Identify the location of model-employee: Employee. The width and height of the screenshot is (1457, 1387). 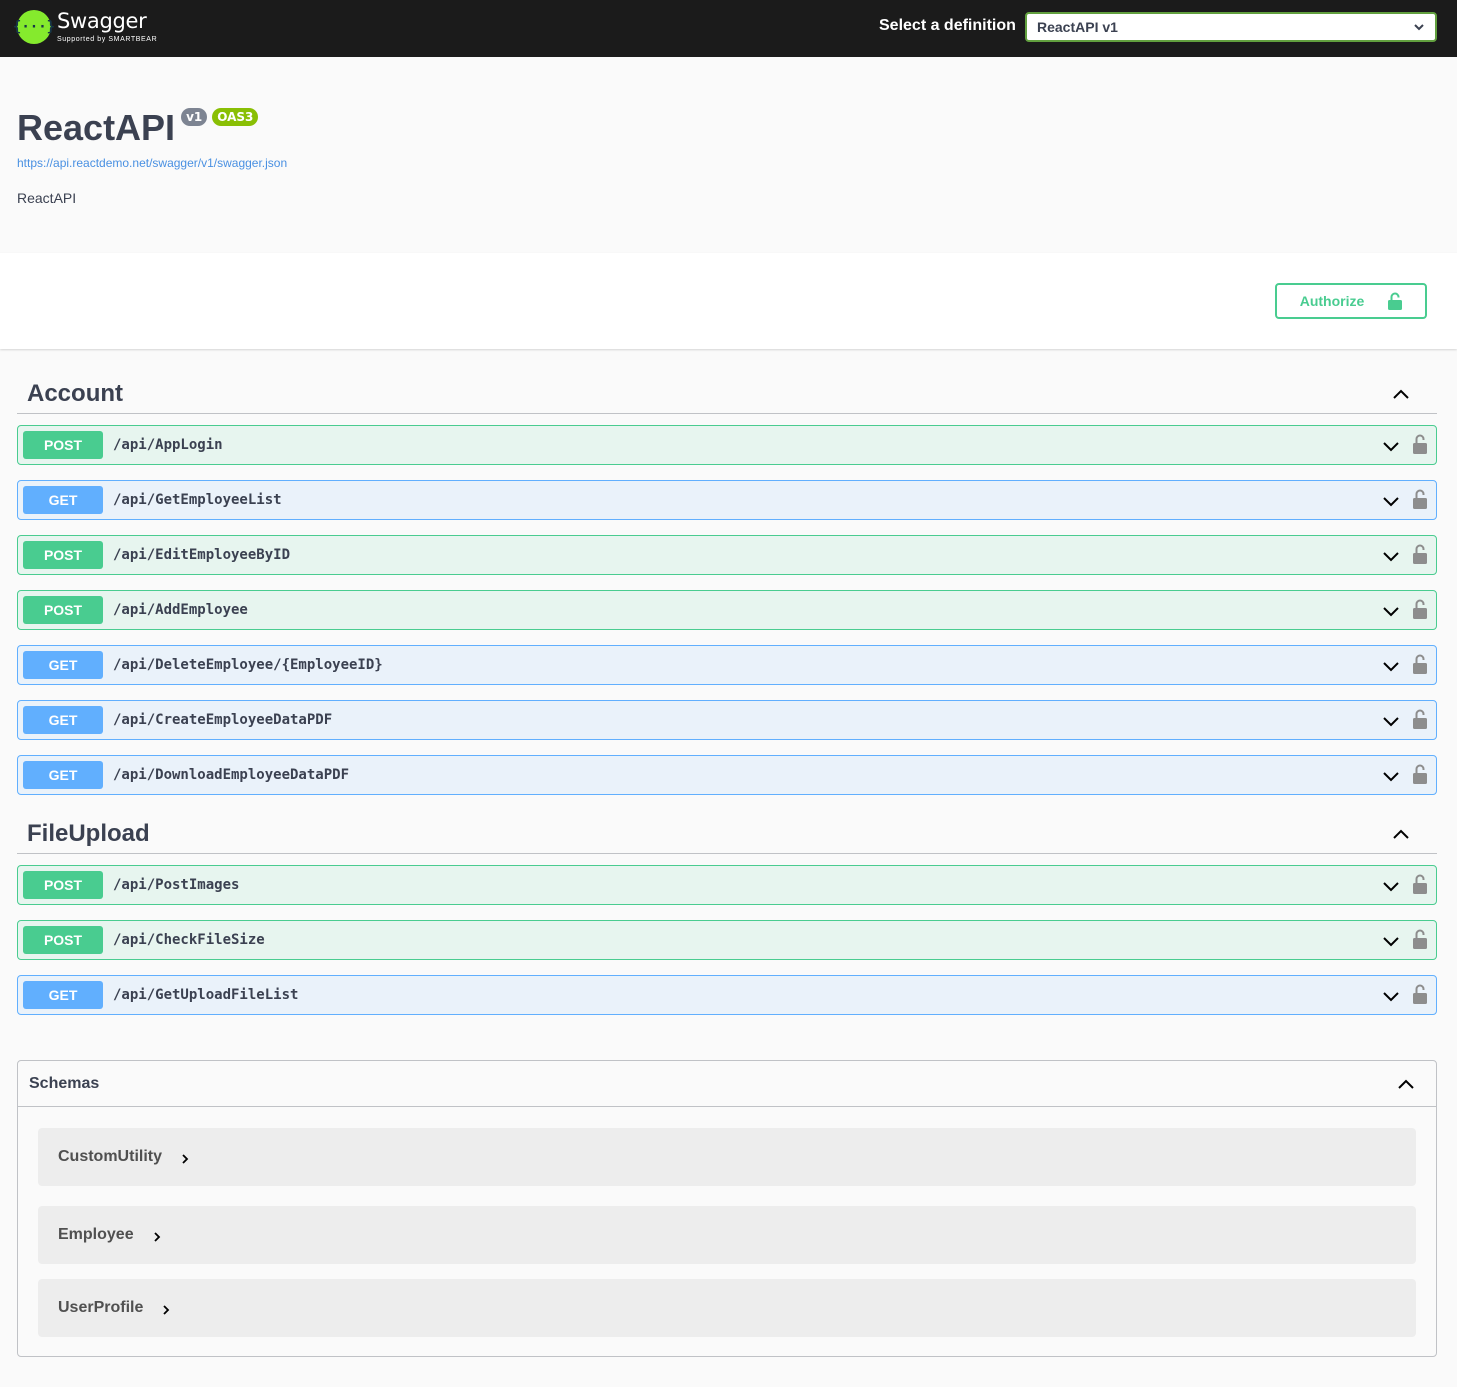
(727, 1235).